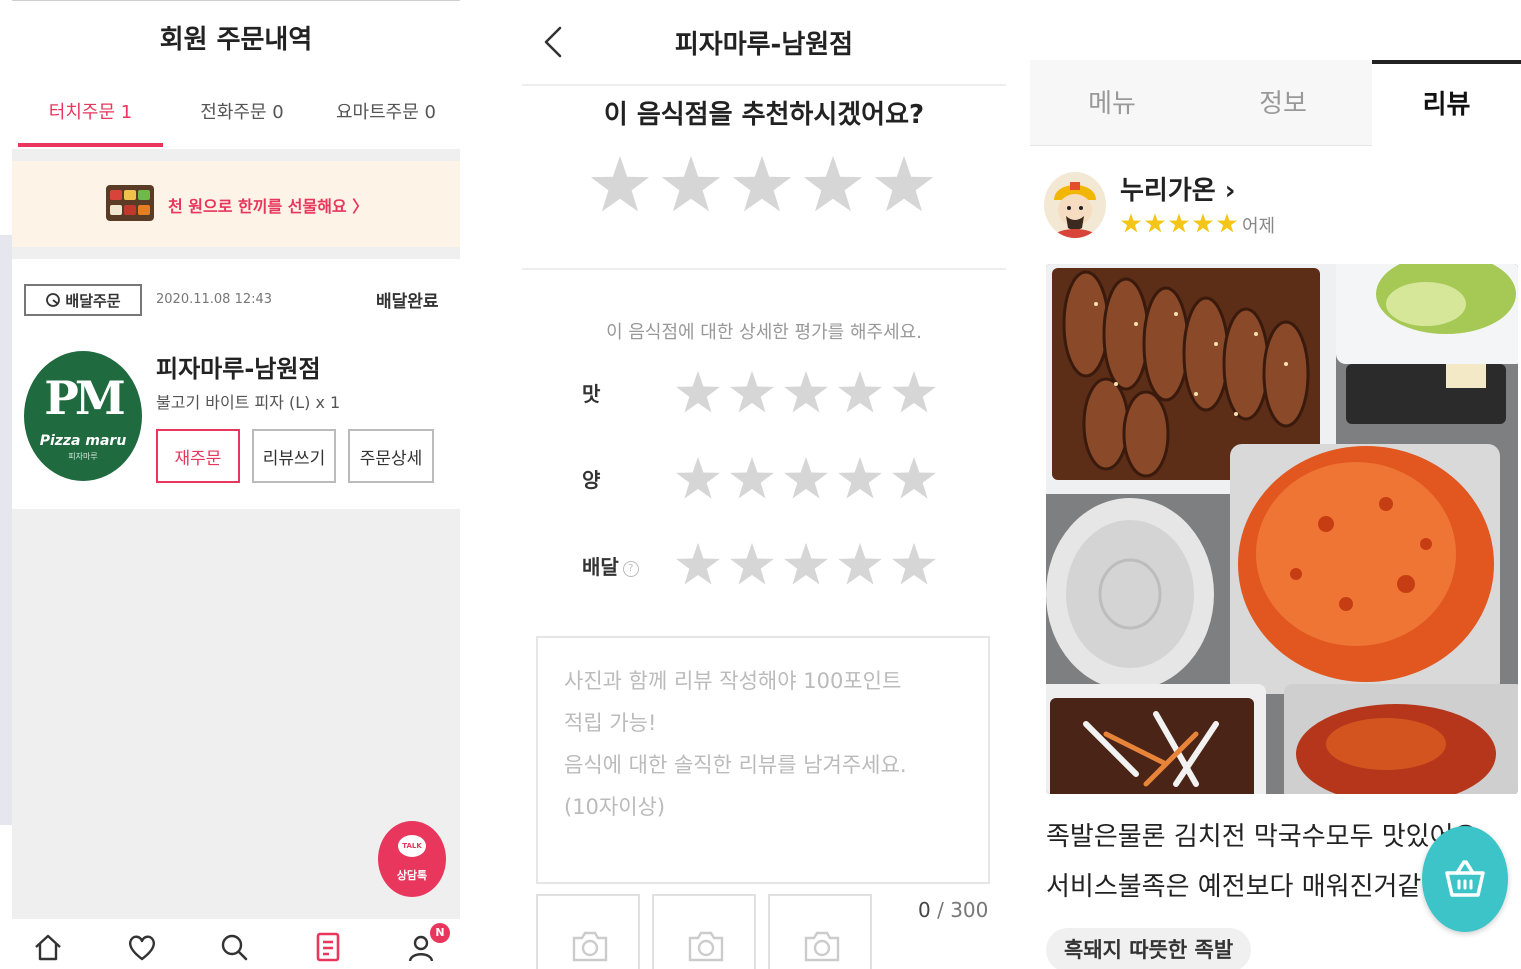  I want to click on order-detail-button: 주문상세, so click(391, 456).